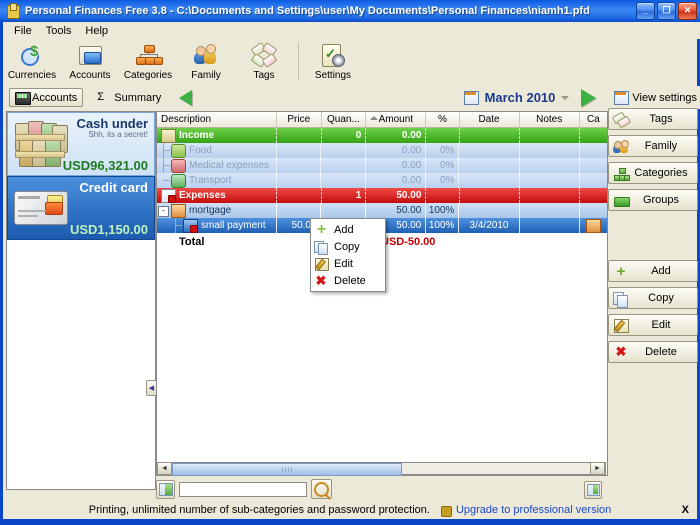 The height and width of the screenshot is (525, 700). What do you see at coordinates (653, 146) in the screenshot?
I see `family-button: Family` at bounding box center [653, 146].